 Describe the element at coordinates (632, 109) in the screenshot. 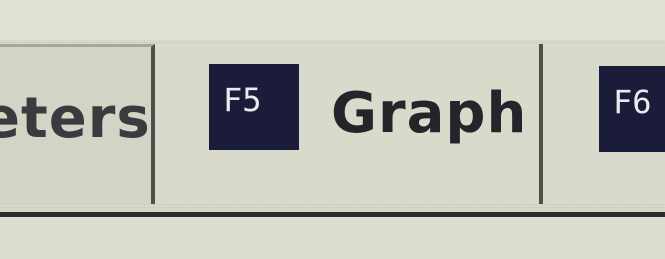

I see `f6-key-badge: F6` at that location.